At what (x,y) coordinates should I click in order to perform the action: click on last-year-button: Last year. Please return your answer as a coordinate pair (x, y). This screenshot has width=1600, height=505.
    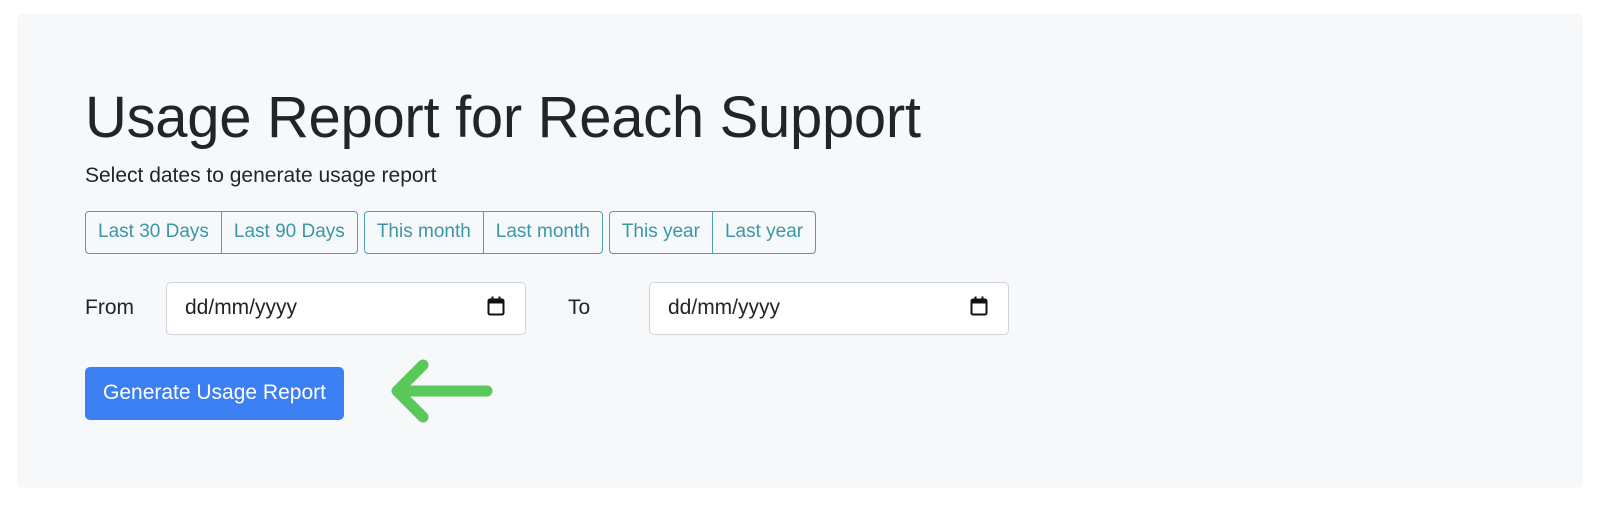
    Looking at the image, I should click on (764, 232).